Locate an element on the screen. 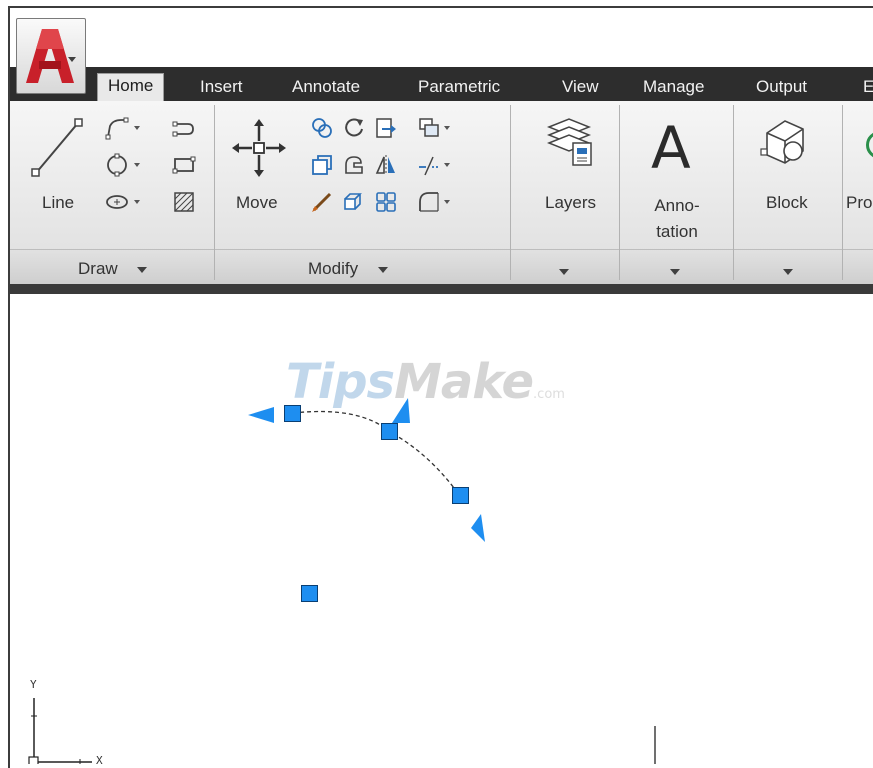 Image resolution: width=873 pixels, height=768 pixels. draw-panel-label: Draw is located at coordinates (98, 269).